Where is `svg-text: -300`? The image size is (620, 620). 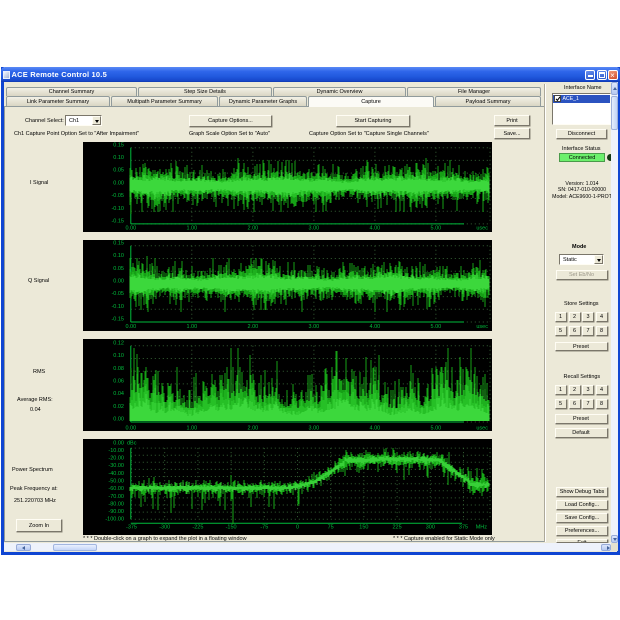
svg-text: -300 is located at coordinates (164, 528).